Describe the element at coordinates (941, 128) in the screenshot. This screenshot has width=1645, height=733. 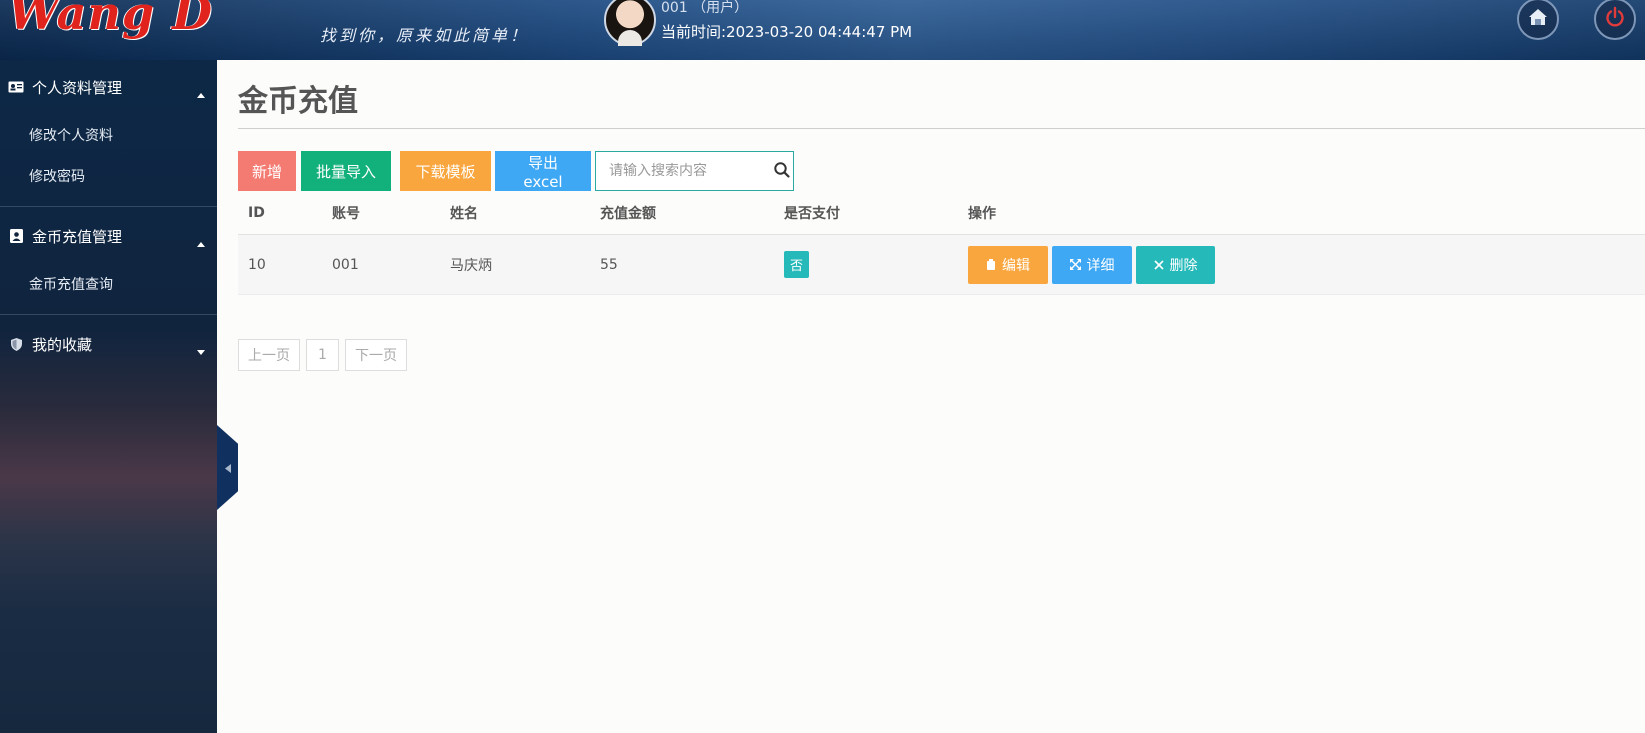
I see `title-divider` at that location.